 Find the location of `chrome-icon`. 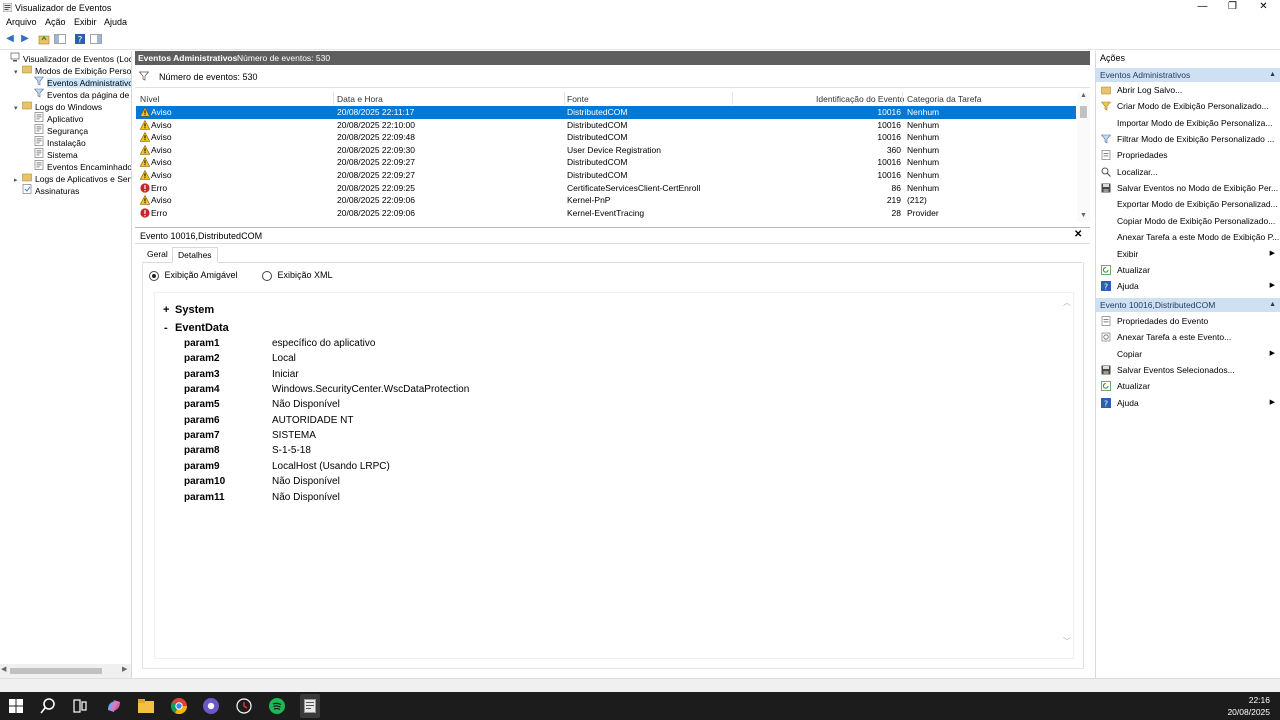

chrome-icon is located at coordinates (179, 706).